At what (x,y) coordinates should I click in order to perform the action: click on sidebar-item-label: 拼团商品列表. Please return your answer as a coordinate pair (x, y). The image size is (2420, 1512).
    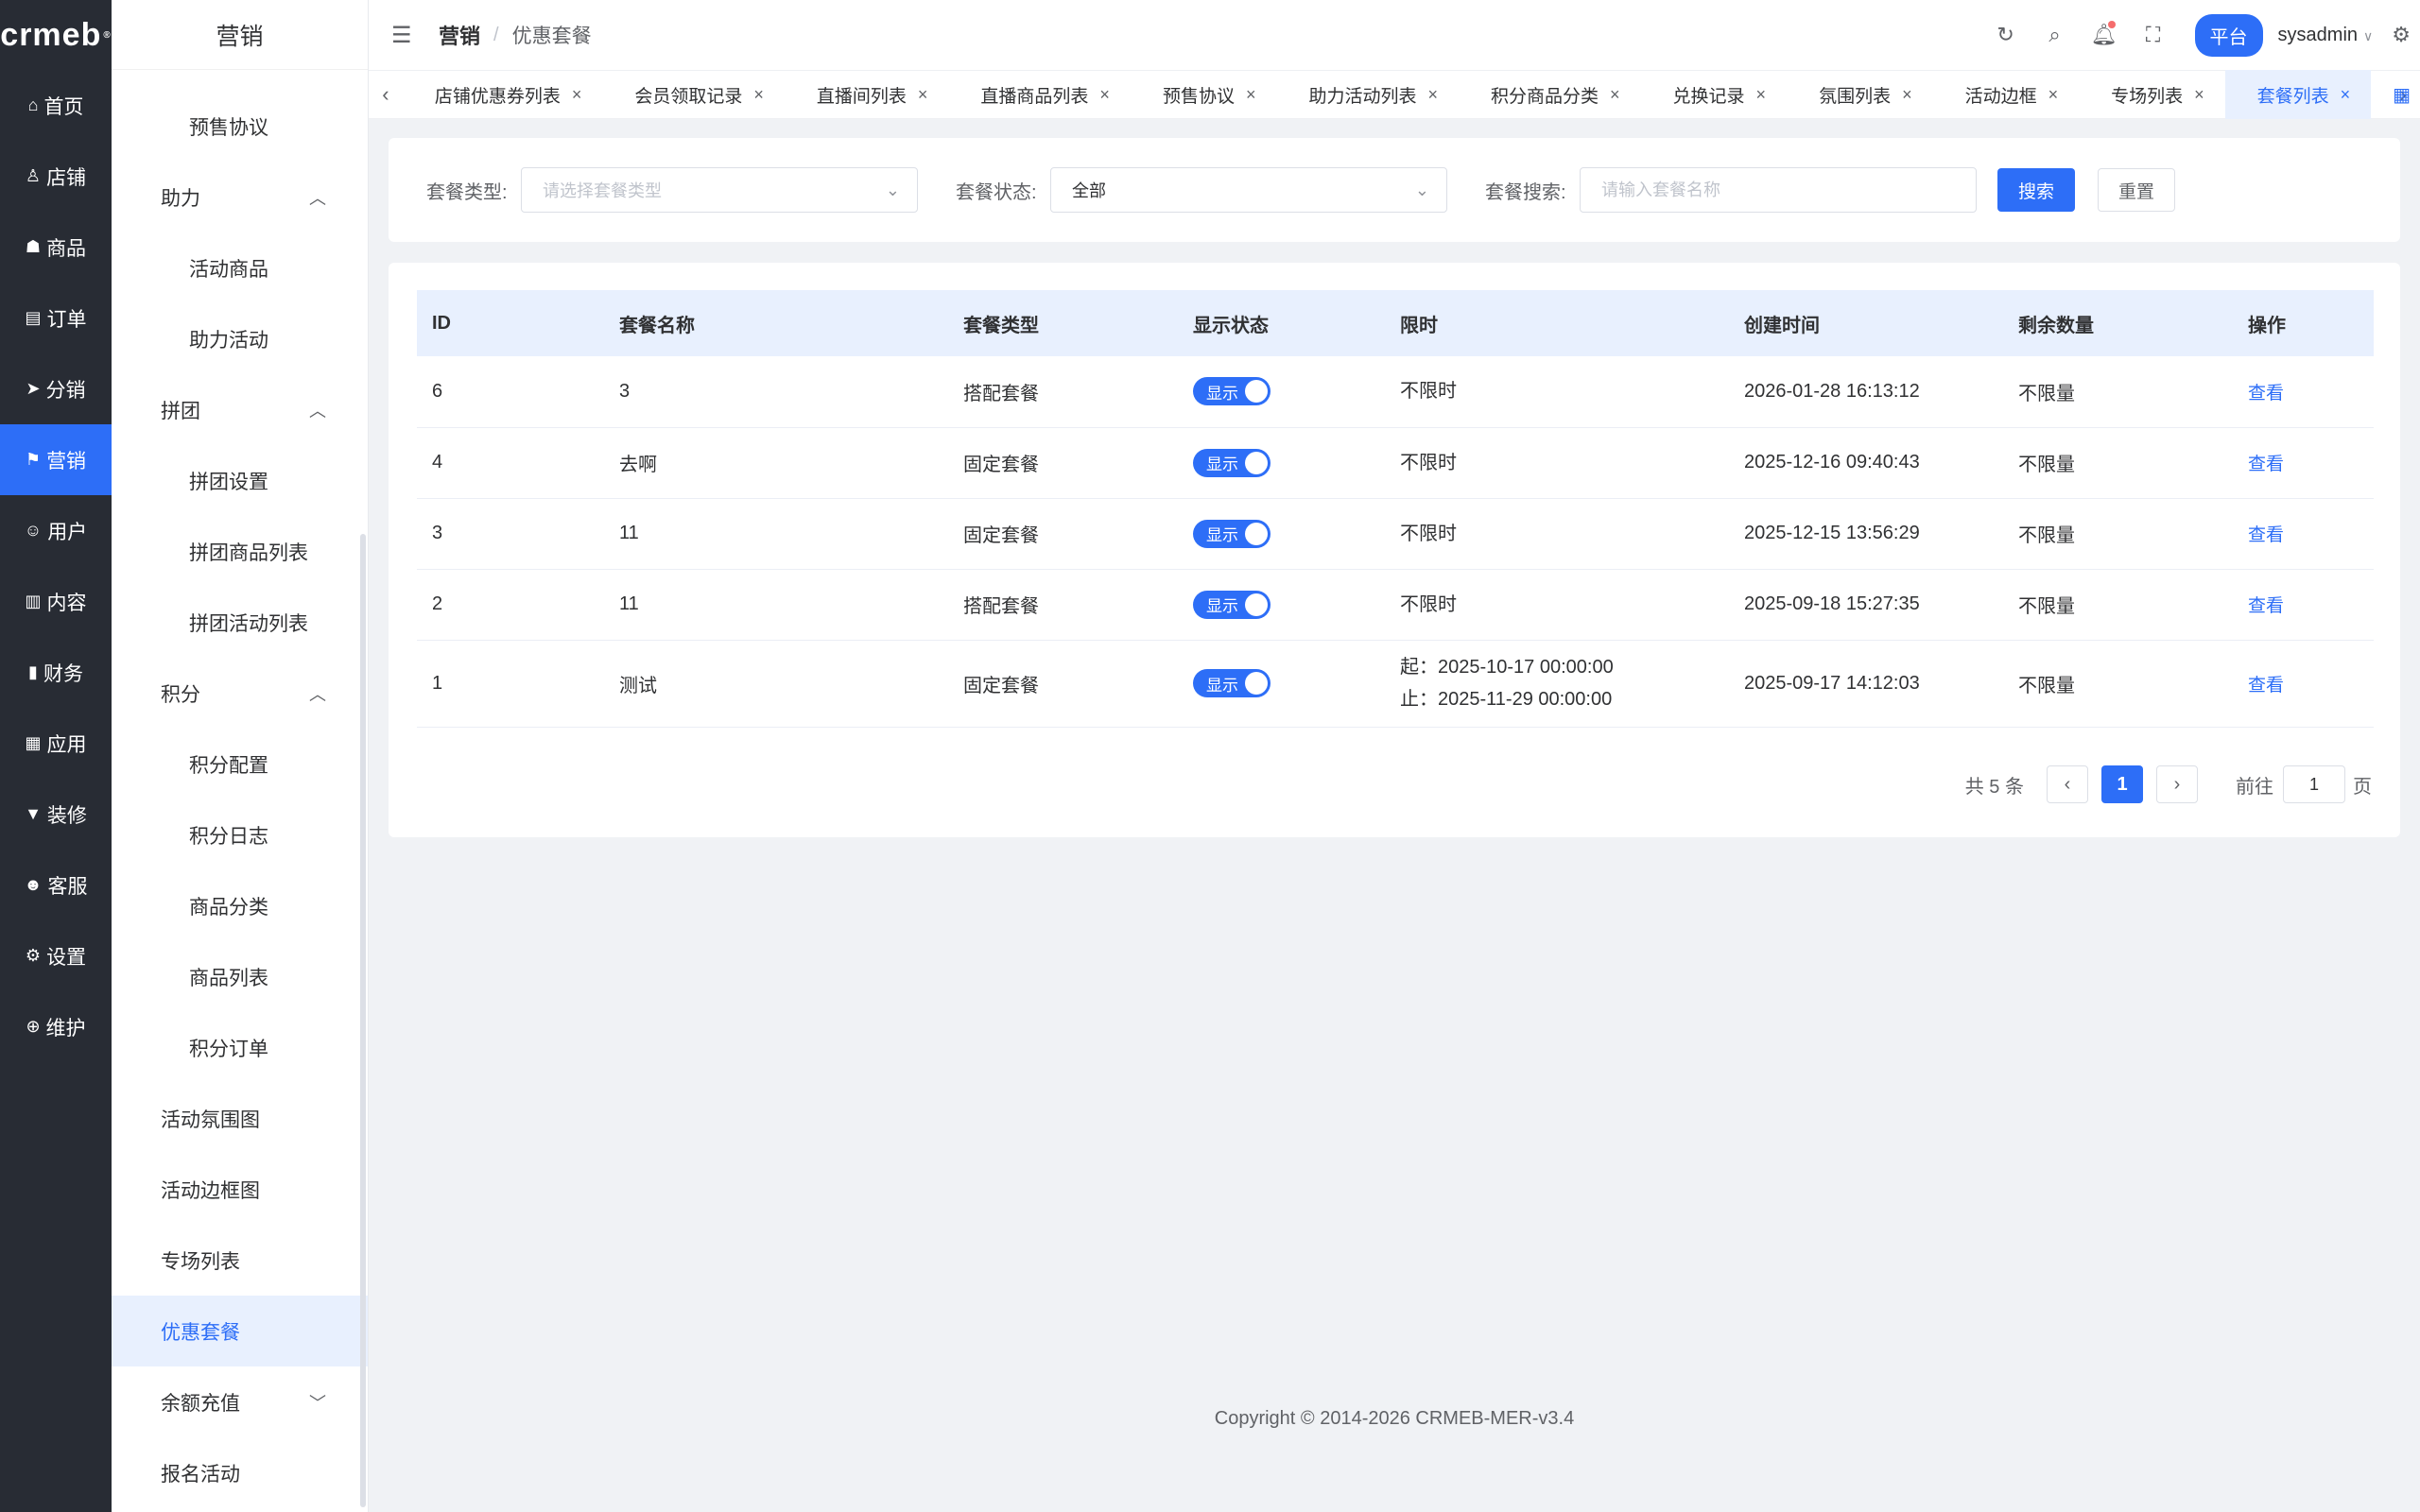
    Looking at the image, I should click on (249, 552).